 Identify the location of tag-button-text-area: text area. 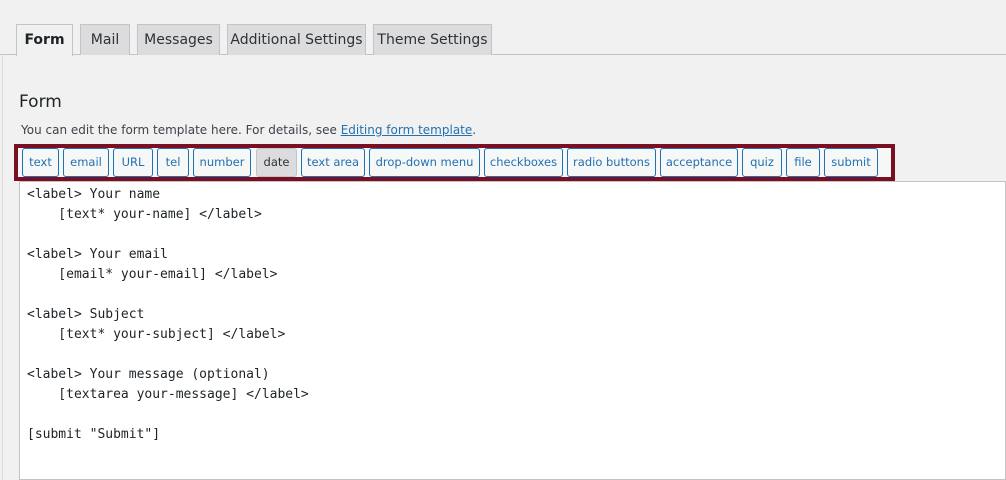
(333, 162).